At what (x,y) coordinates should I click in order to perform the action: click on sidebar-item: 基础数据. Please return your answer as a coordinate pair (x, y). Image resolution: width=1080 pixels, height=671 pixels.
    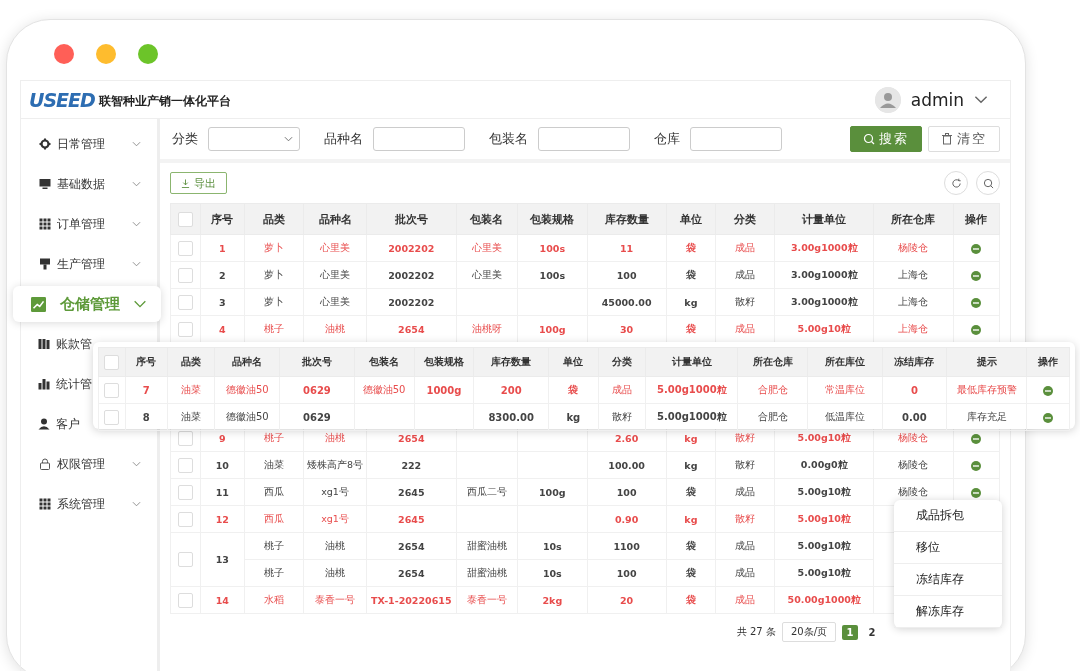
    Looking at the image, I should click on (89, 184).